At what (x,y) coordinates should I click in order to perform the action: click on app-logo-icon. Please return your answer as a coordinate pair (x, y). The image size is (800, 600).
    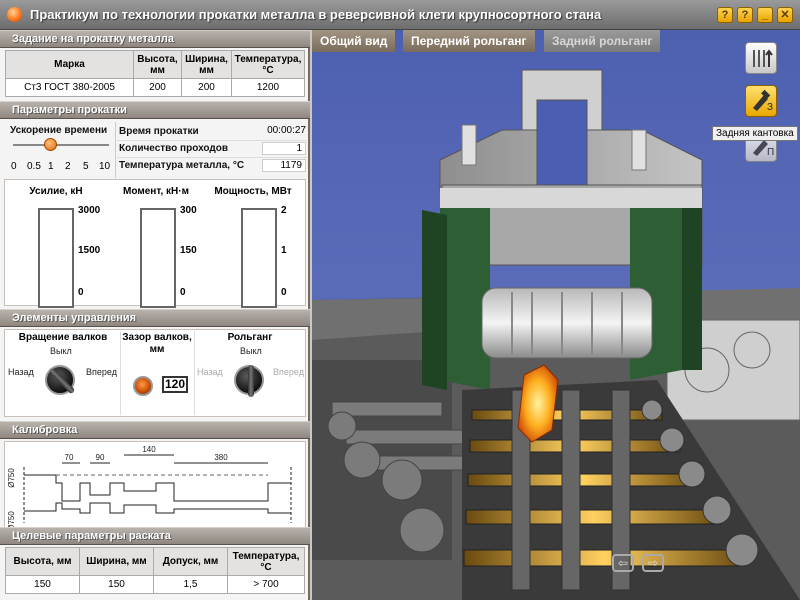
    Looking at the image, I should click on (14, 14).